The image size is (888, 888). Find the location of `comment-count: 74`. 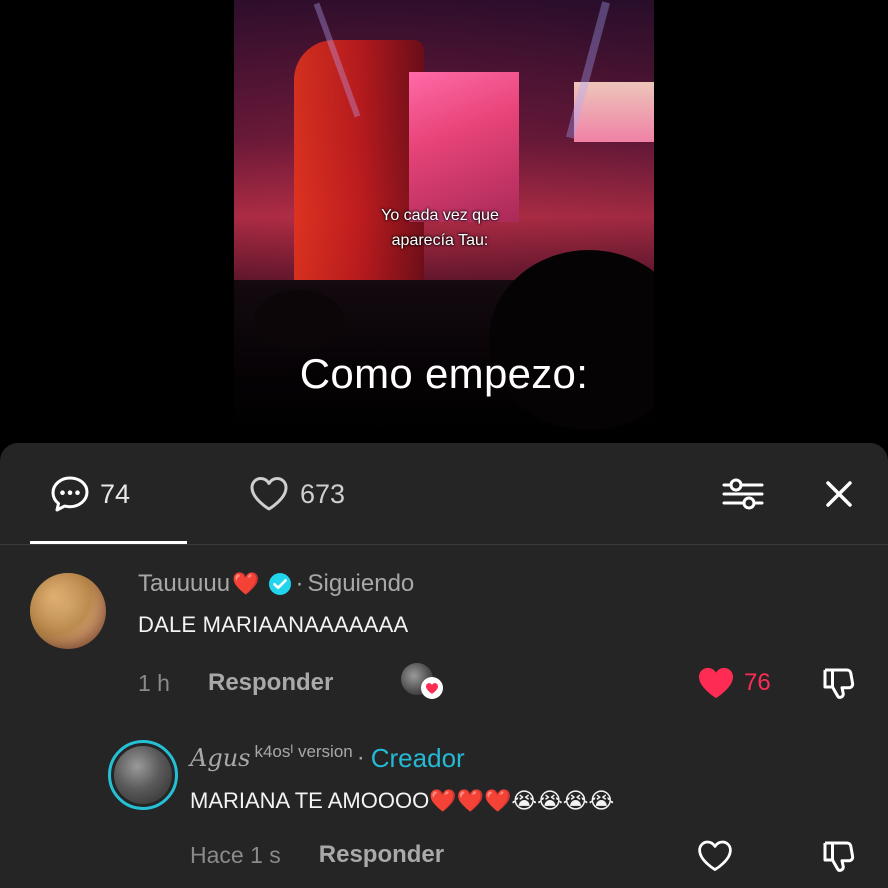

comment-count: 74 is located at coordinates (115, 493).